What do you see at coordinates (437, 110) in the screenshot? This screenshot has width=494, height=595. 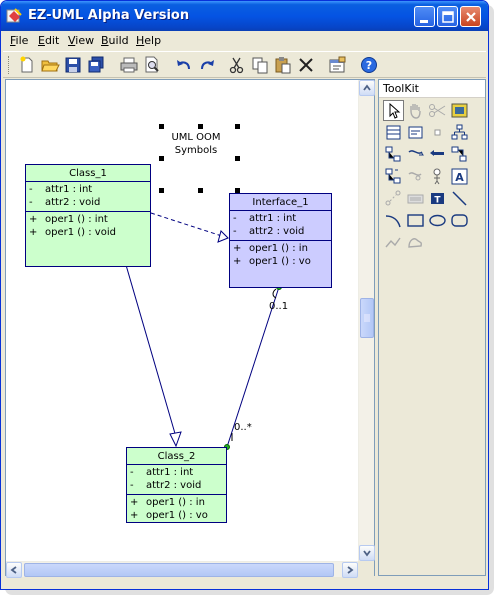 I see `cut-tool` at bounding box center [437, 110].